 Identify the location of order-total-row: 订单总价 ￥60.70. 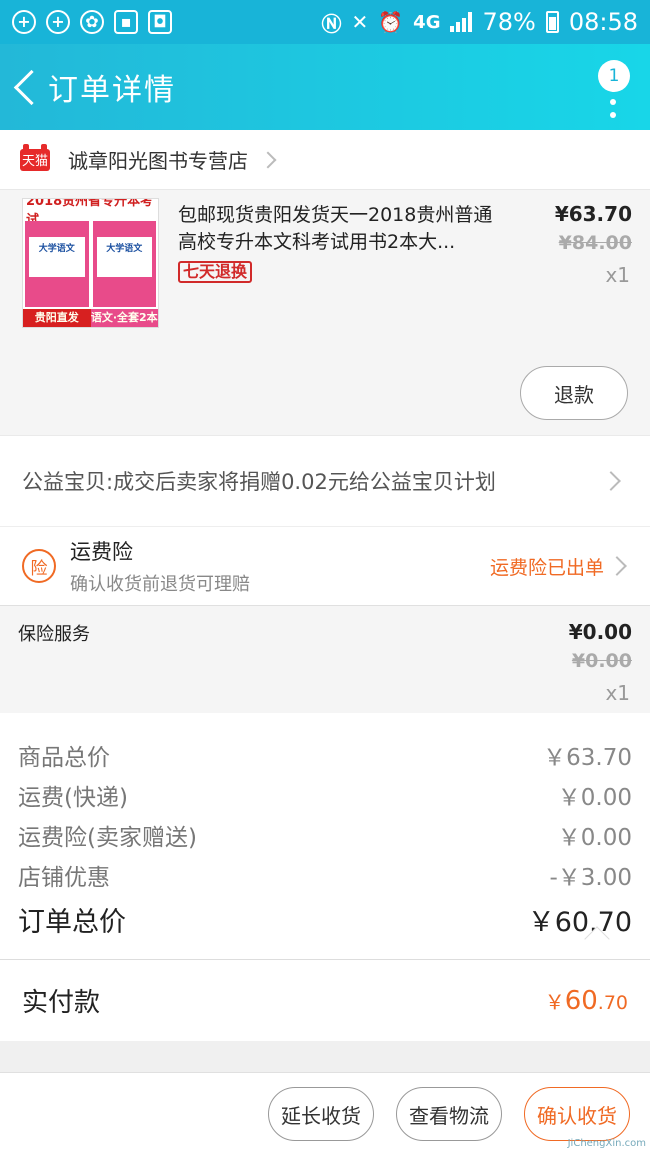
(325, 919).